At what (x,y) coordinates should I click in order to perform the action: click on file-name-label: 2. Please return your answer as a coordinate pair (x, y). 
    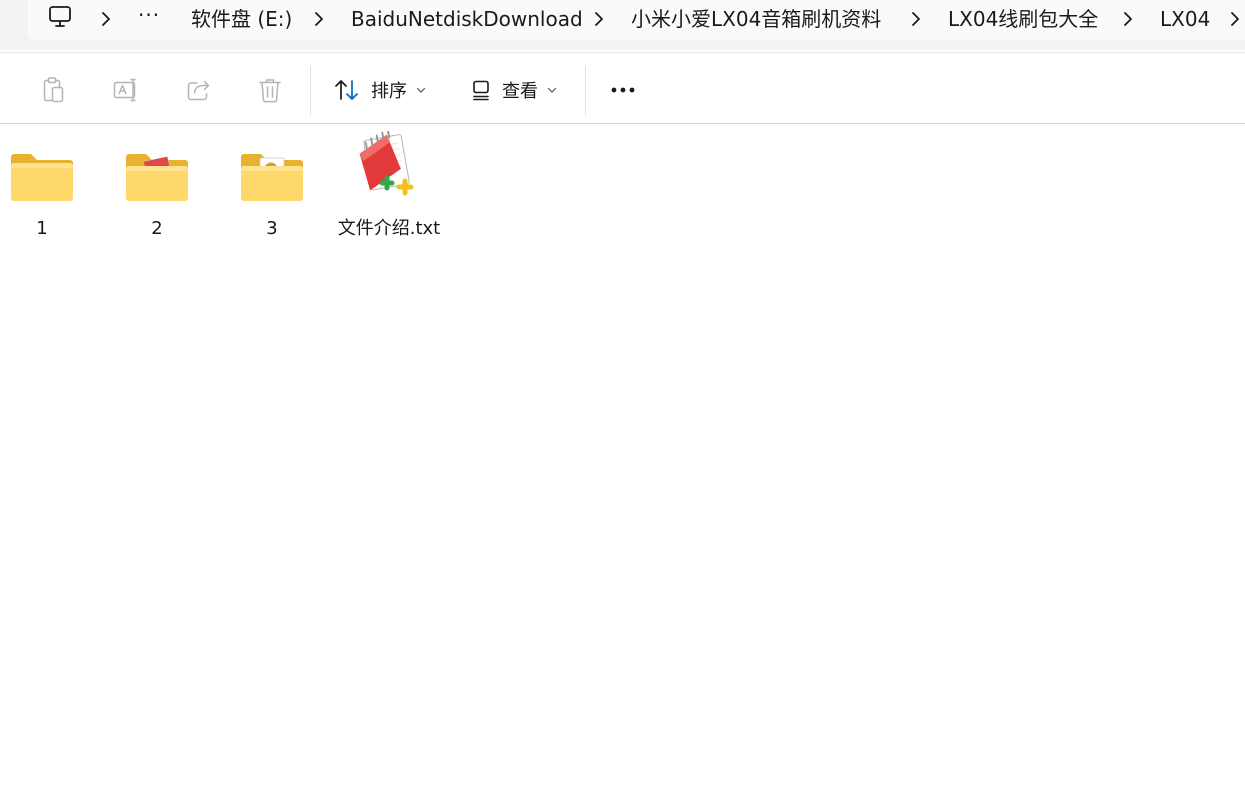
    Looking at the image, I should click on (157, 228).